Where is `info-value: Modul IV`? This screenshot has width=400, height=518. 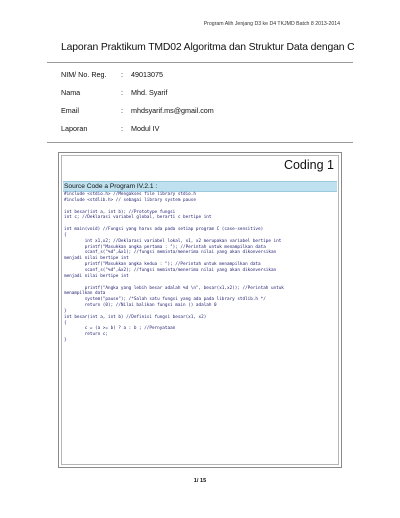
info-value: Modul IV is located at coordinates (145, 128).